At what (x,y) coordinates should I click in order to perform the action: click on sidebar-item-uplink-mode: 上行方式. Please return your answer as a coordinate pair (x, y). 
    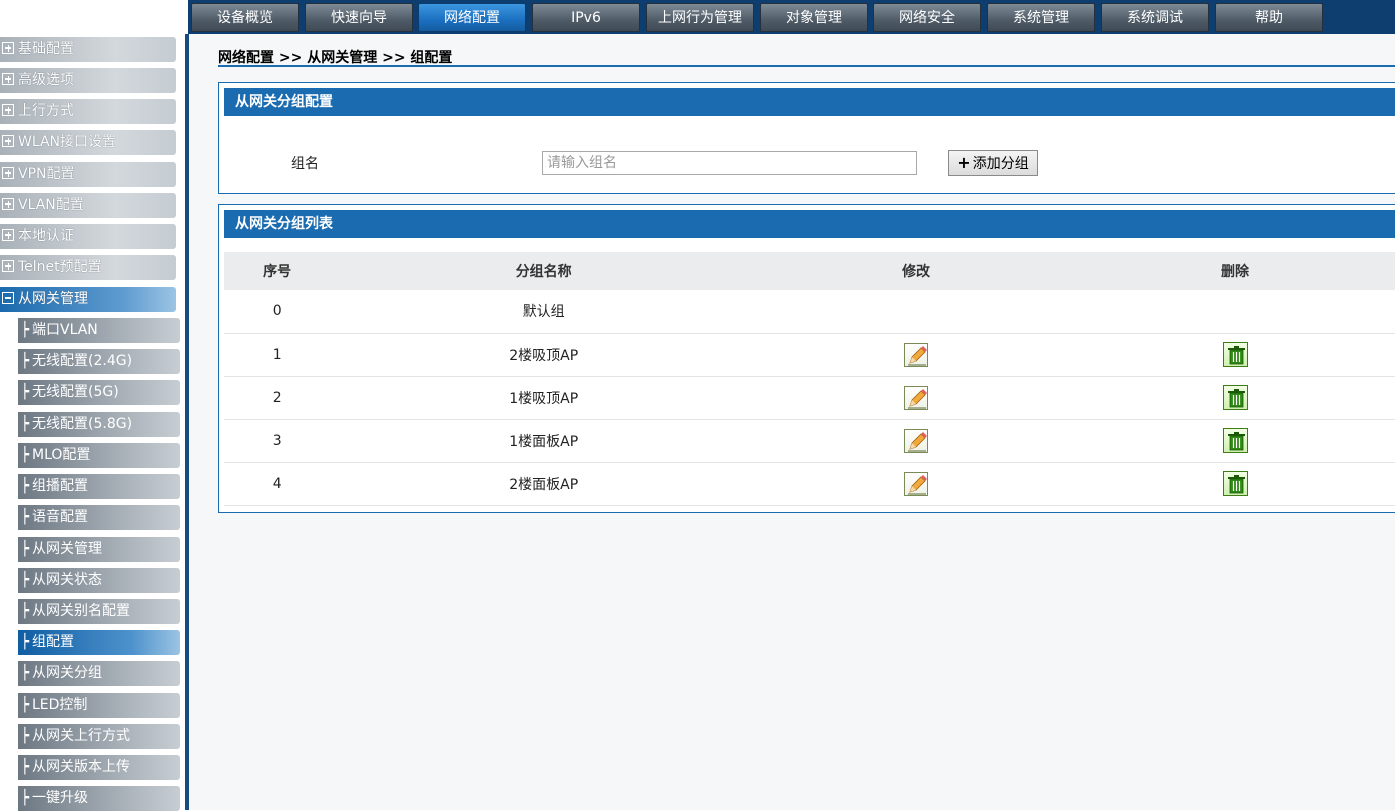
    Looking at the image, I should click on (88, 111).